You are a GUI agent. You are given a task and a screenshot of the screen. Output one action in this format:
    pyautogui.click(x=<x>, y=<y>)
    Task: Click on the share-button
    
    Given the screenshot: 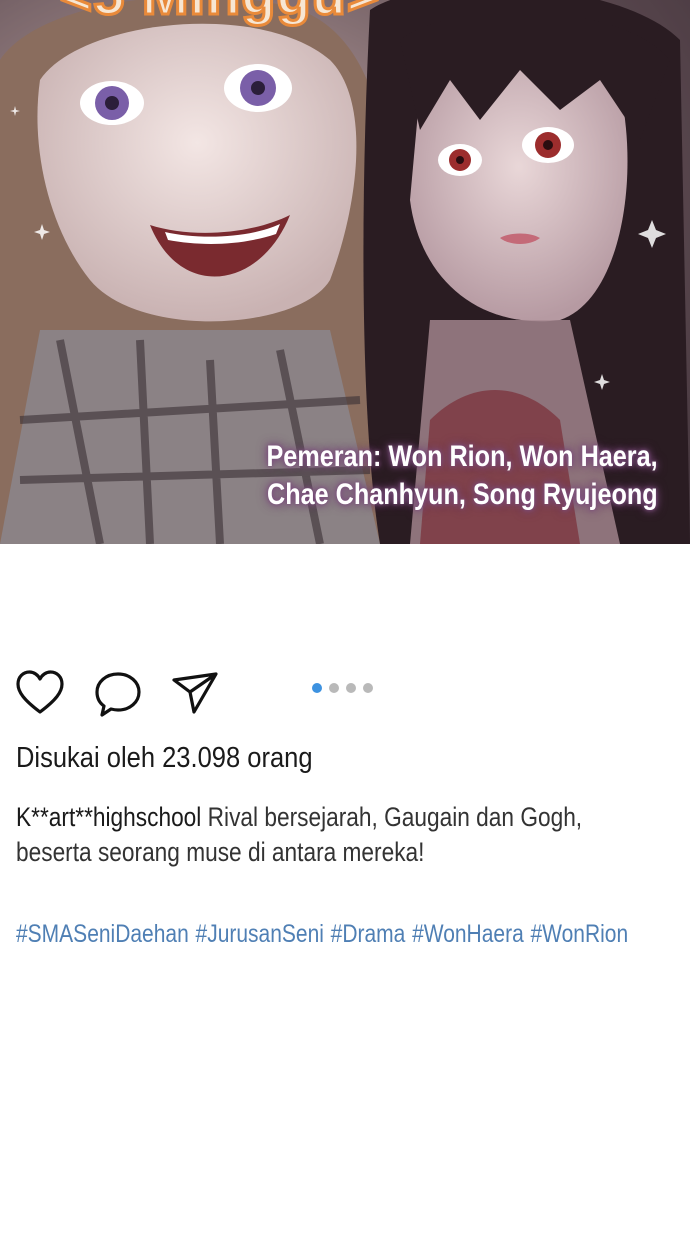 What is the action you would take?
    pyautogui.click(x=196, y=694)
    